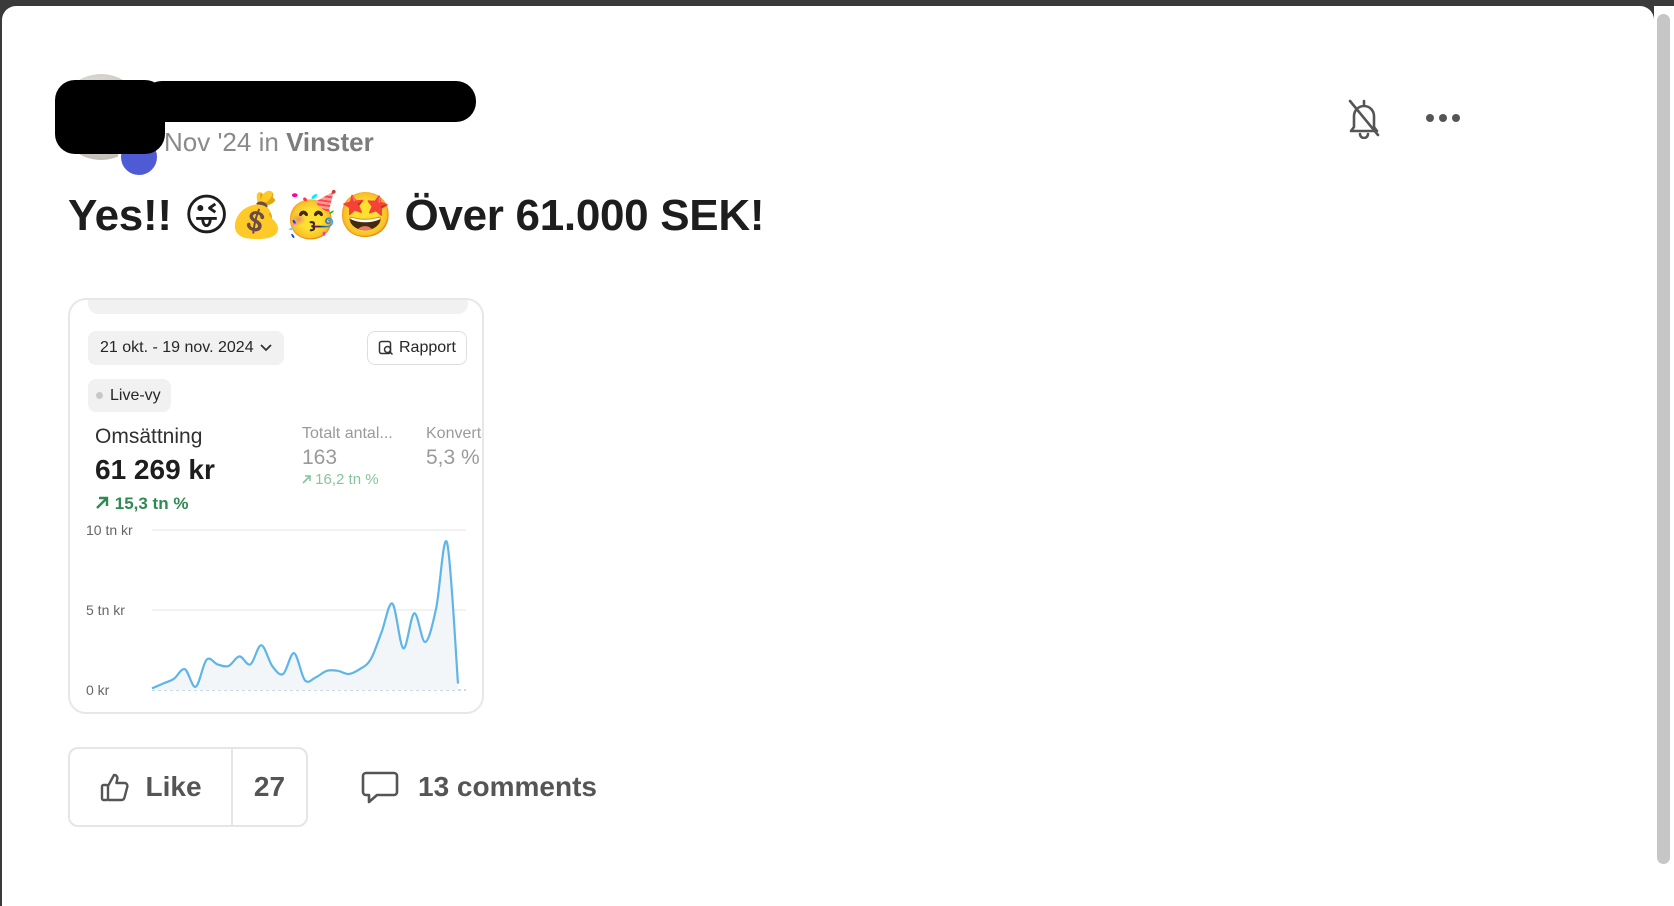 The width and height of the screenshot is (1674, 906). I want to click on comments-button: 13 comments, so click(478, 787).